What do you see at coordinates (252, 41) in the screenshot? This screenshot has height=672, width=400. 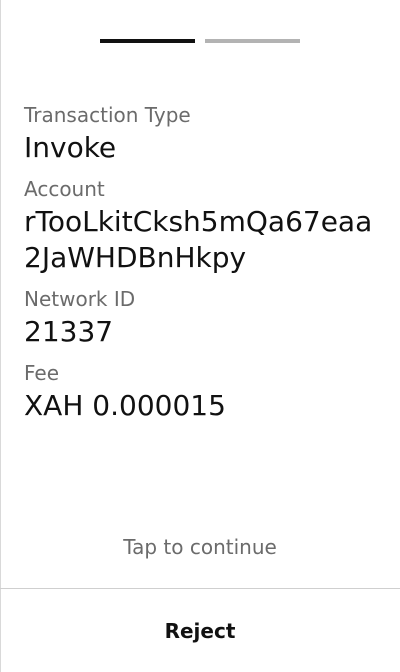 I see `step-indicator-inactive` at bounding box center [252, 41].